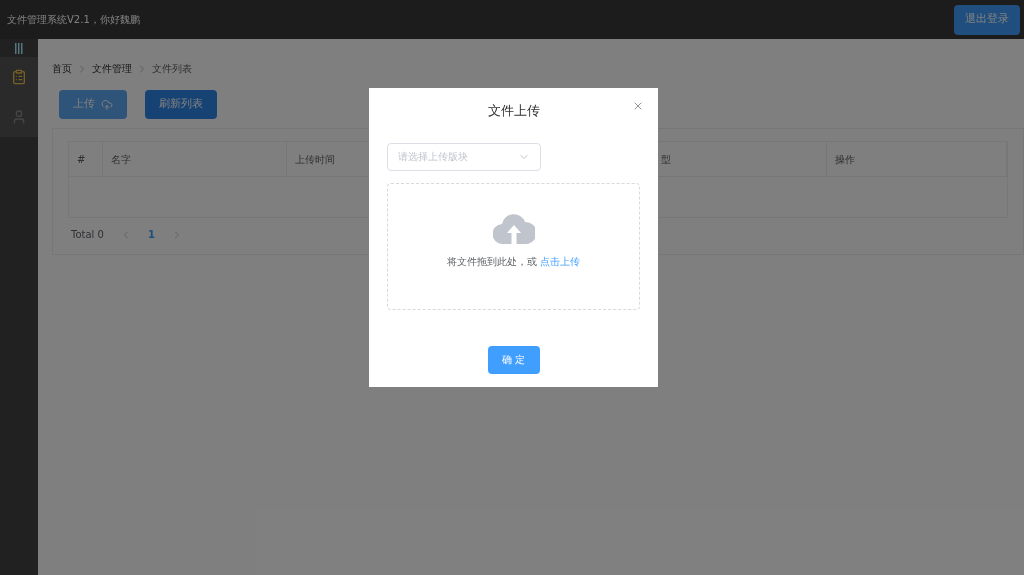  What do you see at coordinates (73, 20) in the screenshot?
I see `app-title: 文件管理系统V2.1，你好魏鹏` at bounding box center [73, 20].